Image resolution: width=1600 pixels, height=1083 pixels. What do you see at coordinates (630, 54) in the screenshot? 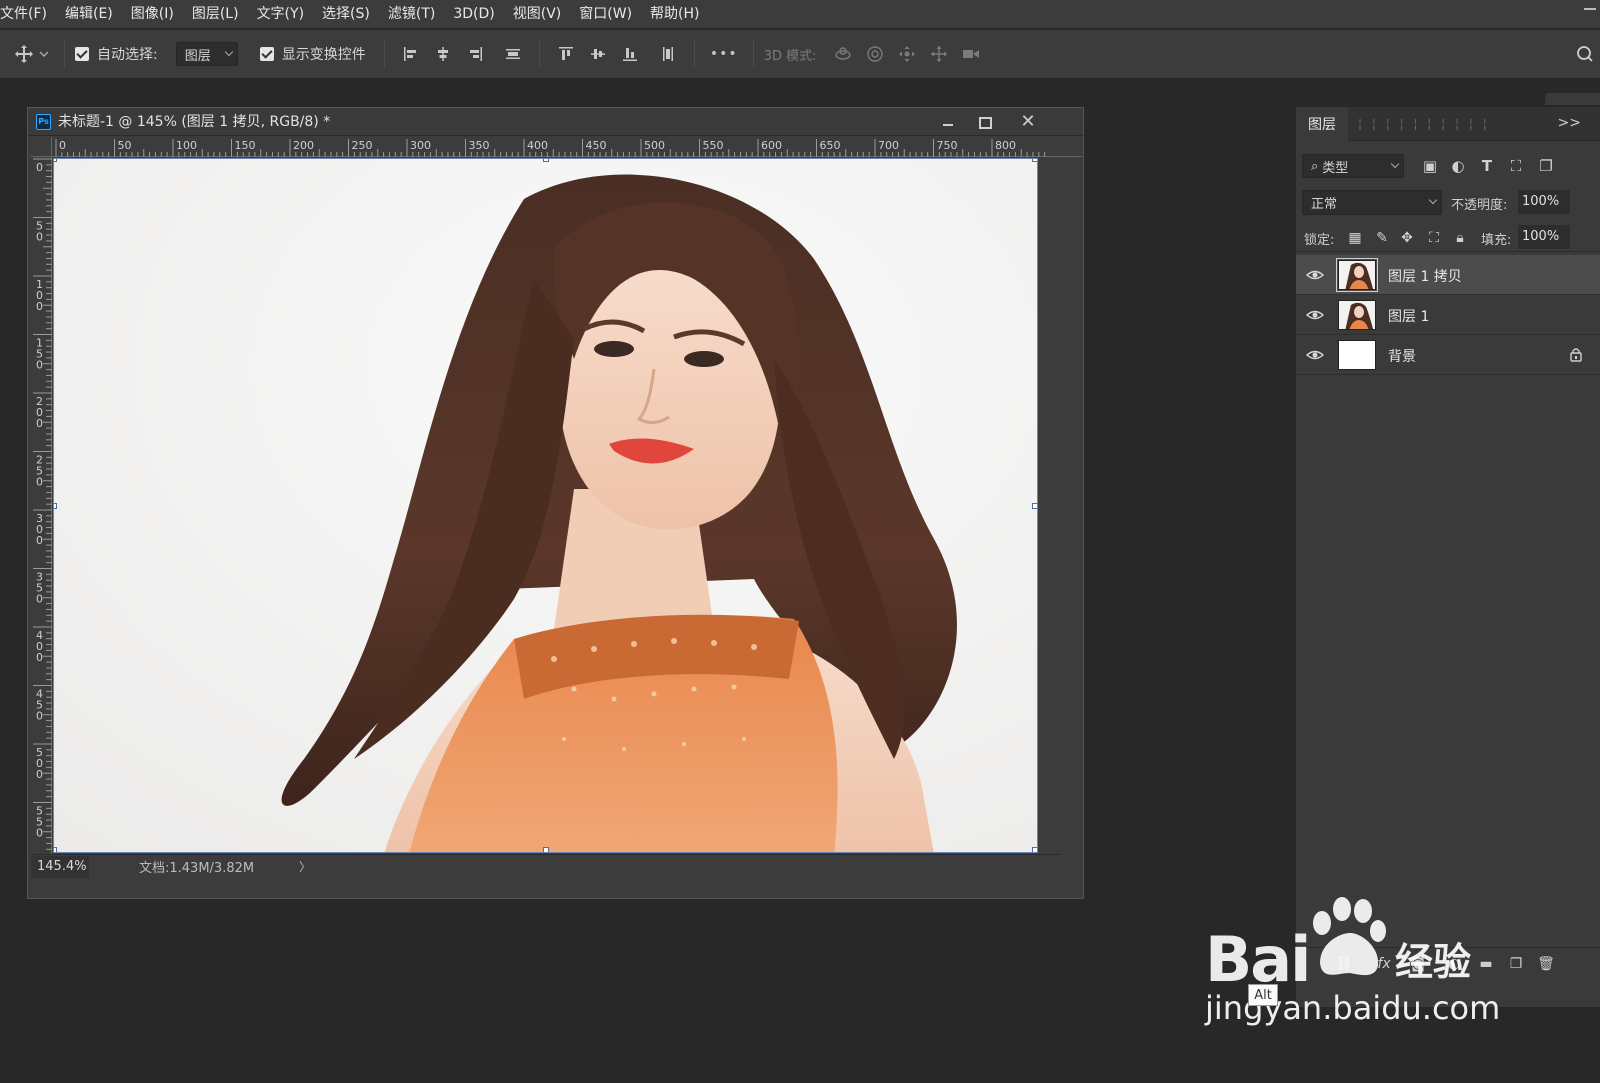
I see `align-bottom-icon` at bounding box center [630, 54].